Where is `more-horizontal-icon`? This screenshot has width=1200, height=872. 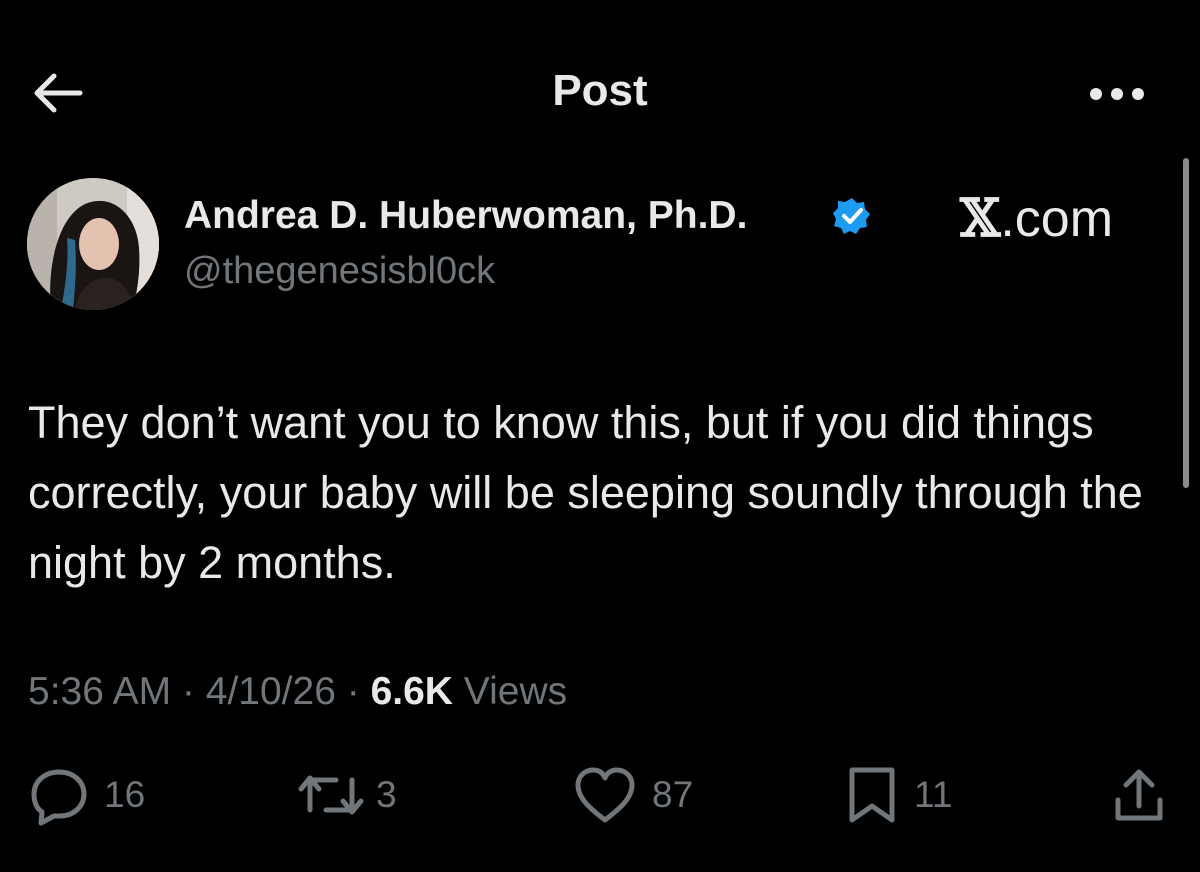 more-horizontal-icon is located at coordinates (1117, 94).